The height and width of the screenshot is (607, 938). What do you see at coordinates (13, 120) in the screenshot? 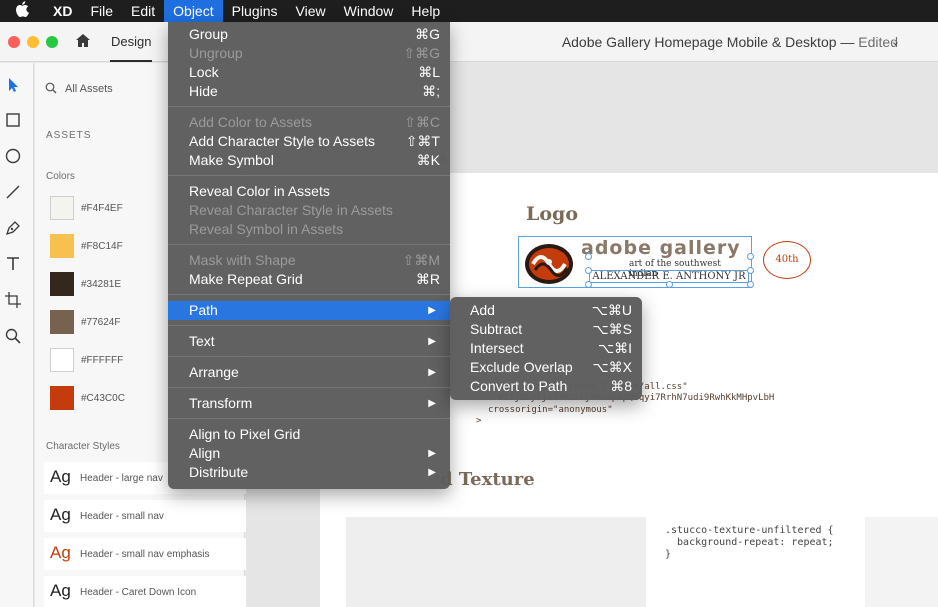
I see `rectangle-tool-icon` at bounding box center [13, 120].